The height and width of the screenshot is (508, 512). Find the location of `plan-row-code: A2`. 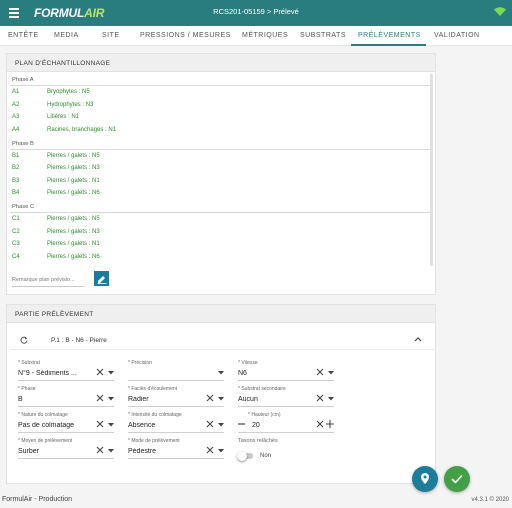

plan-row-code: A2 is located at coordinates (16, 105).